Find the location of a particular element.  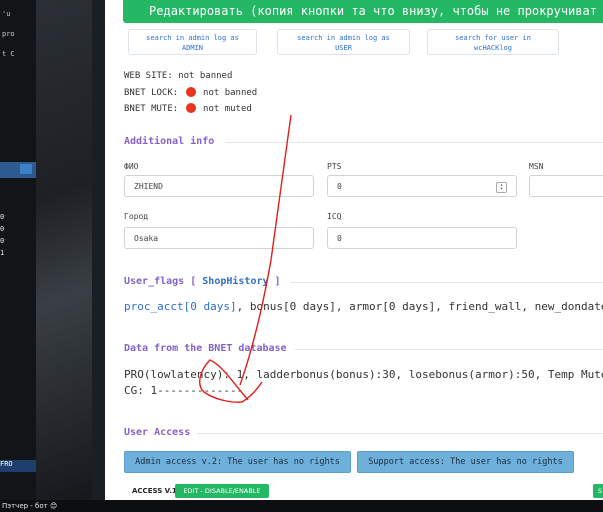

button-line: USER is located at coordinates (343, 48).